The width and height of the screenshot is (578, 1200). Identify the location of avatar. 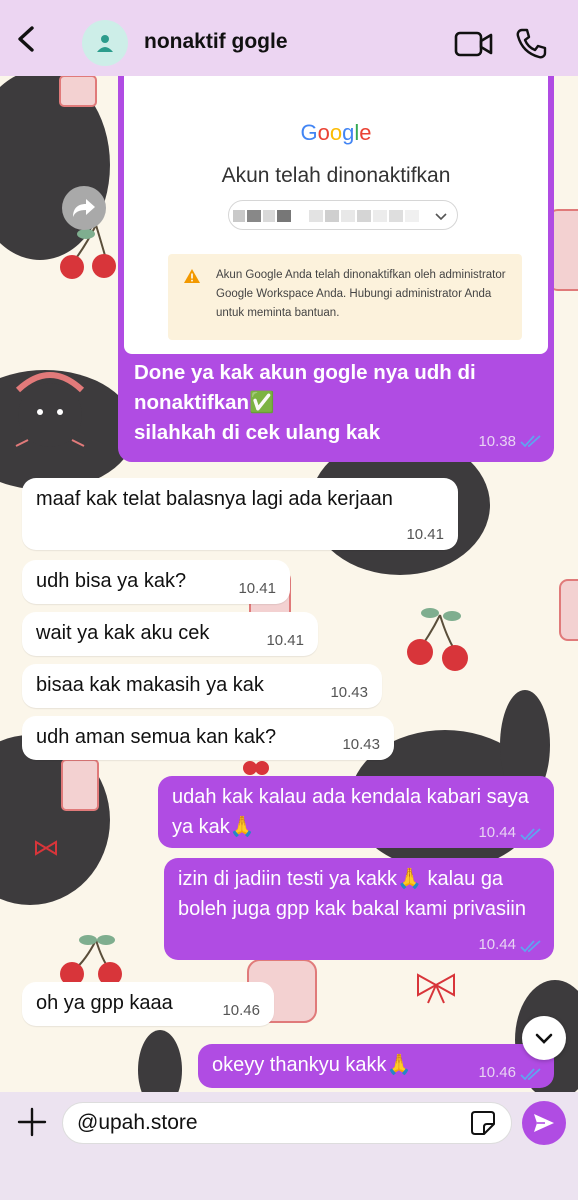
(105, 43).